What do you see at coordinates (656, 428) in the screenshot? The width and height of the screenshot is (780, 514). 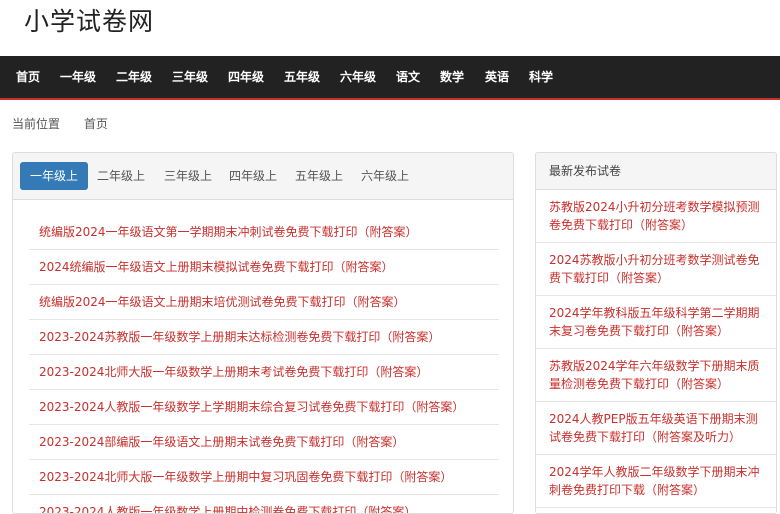 I see `recent-paper-link: 2024人教PEP版五年级英语下册期末测试卷免费下载打印（附答案及听力）` at bounding box center [656, 428].